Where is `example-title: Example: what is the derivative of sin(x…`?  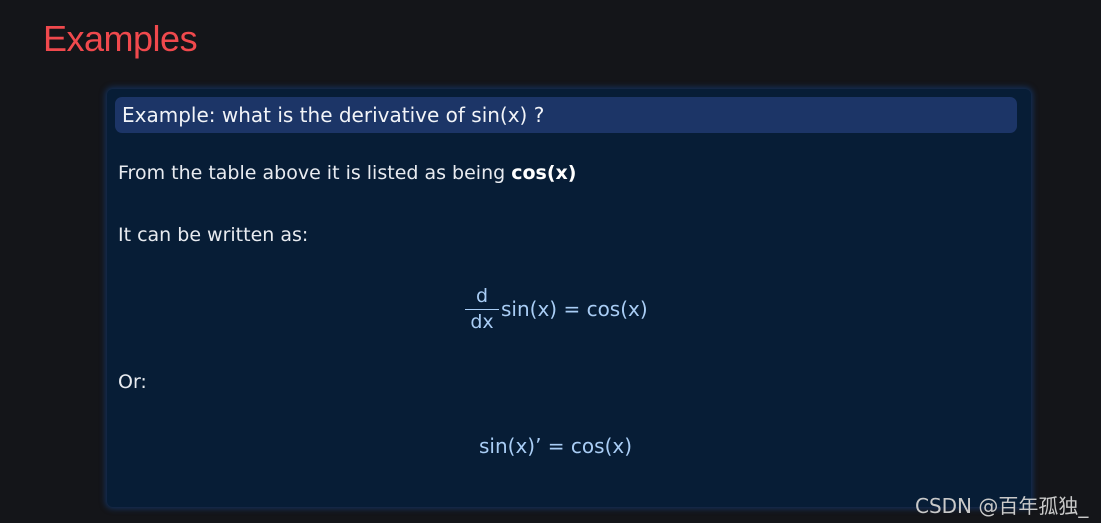 example-title: Example: what is the derivative of sin(x… is located at coordinates (333, 115).